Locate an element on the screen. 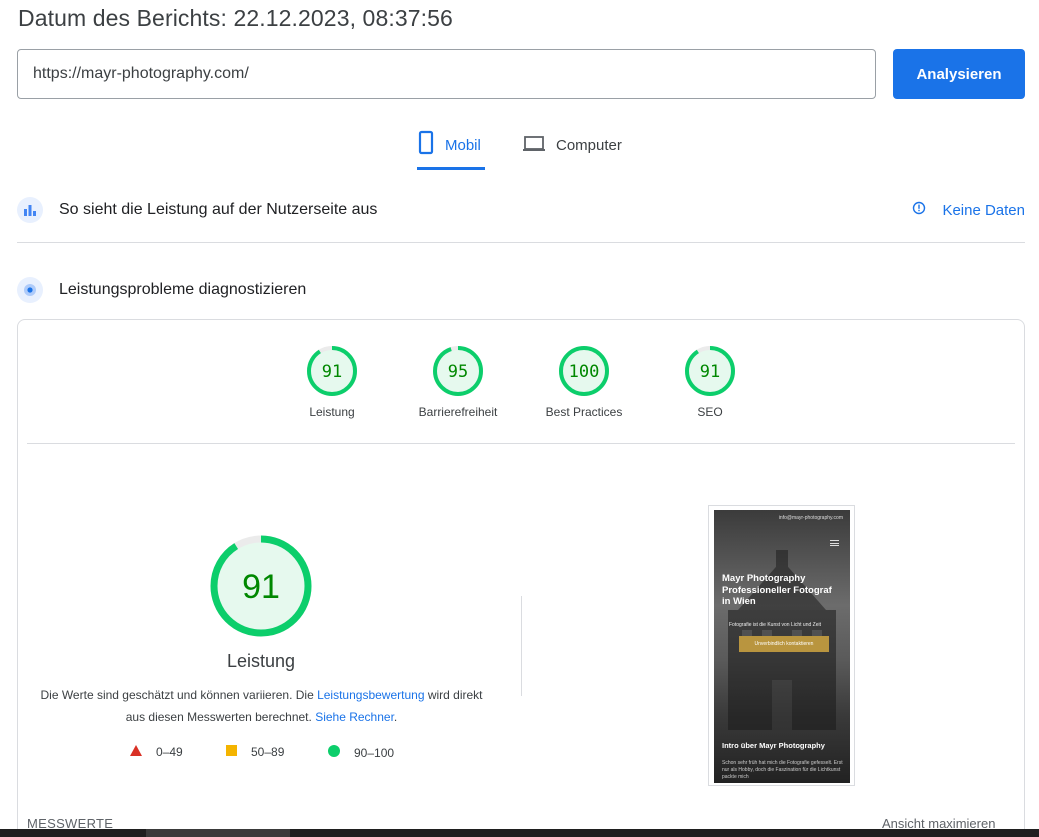  no-data-link: Keine Daten is located at coordinates (968, 210).